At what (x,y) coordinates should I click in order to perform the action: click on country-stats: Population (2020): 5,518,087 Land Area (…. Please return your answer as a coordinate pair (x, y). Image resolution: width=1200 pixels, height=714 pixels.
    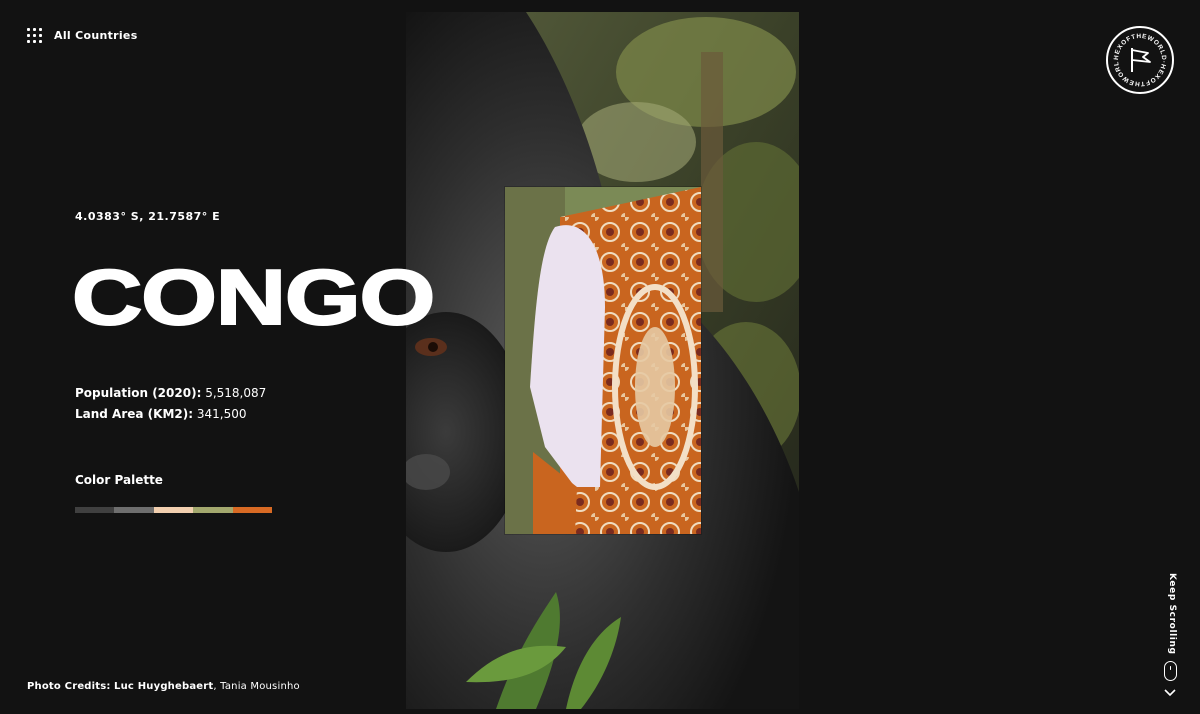
    Looking at the image, I should click on (170, 404).